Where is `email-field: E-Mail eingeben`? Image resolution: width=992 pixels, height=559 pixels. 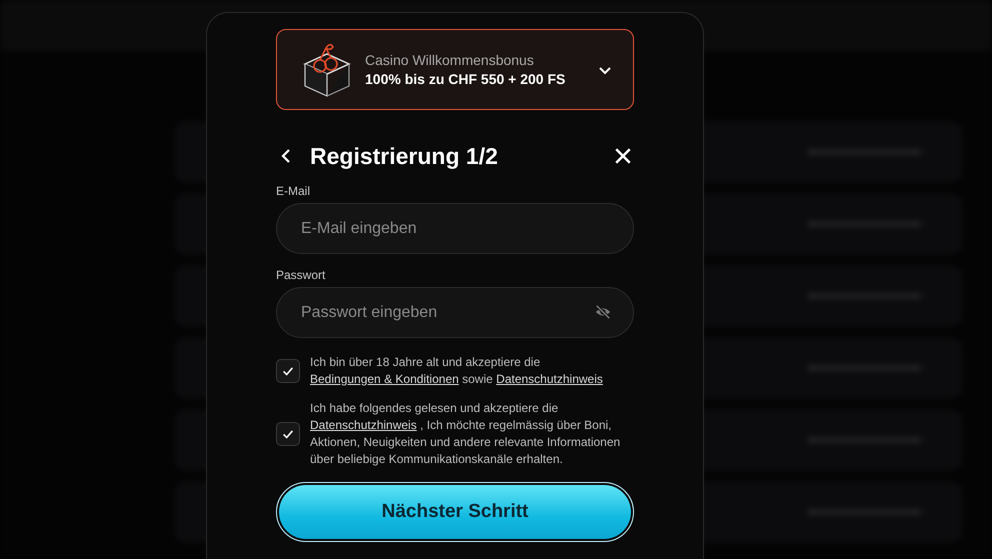
email-field: E-Mail eingeben is located at coordinates (455, 228).